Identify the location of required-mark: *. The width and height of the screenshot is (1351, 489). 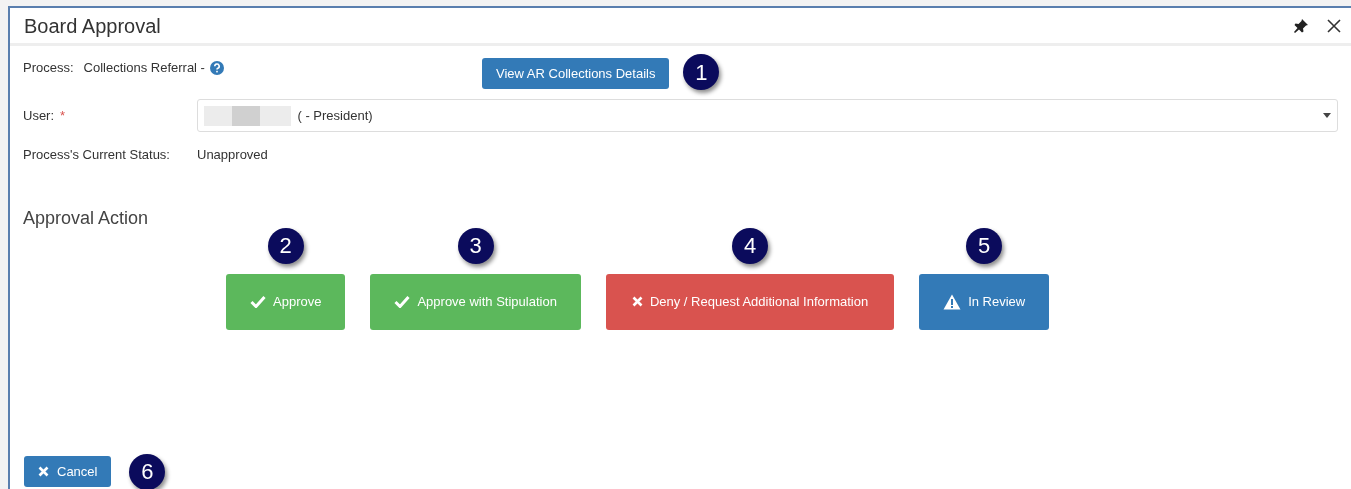
(63, 115).